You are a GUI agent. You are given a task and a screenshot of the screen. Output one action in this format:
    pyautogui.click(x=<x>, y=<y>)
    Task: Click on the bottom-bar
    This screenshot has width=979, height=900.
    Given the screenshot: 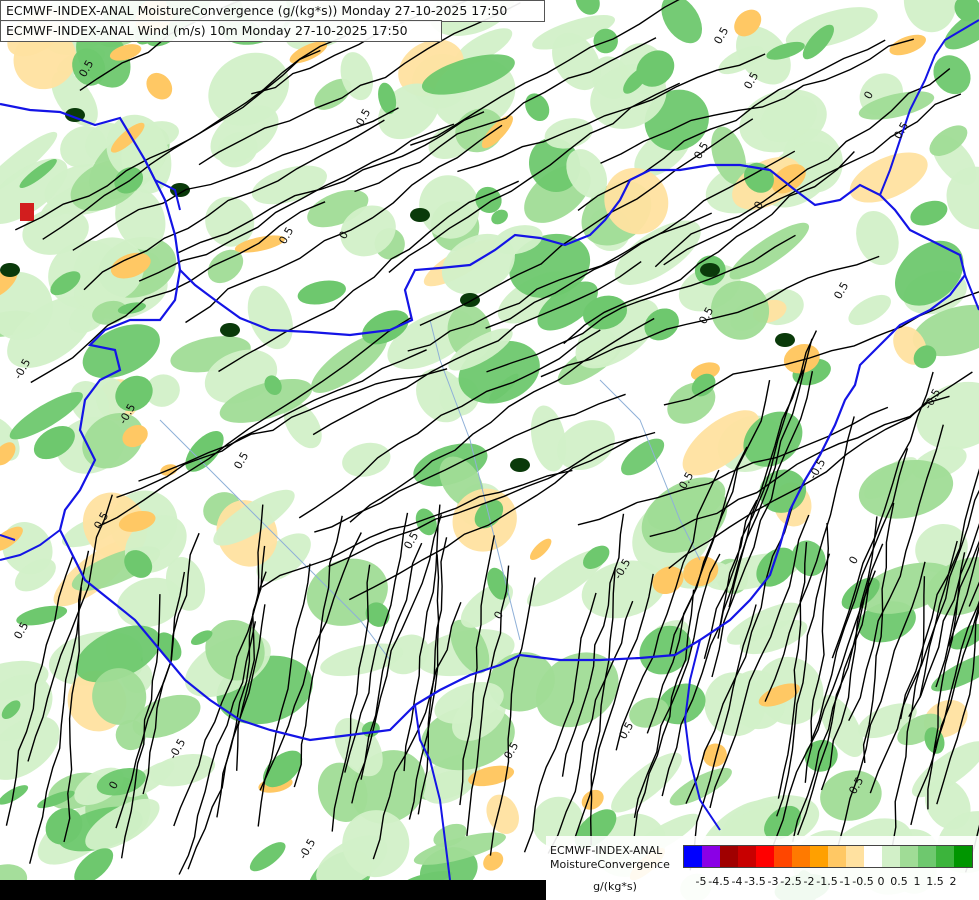 What is the action you would take?
    pyautogui.click(x=273, y=890)
    